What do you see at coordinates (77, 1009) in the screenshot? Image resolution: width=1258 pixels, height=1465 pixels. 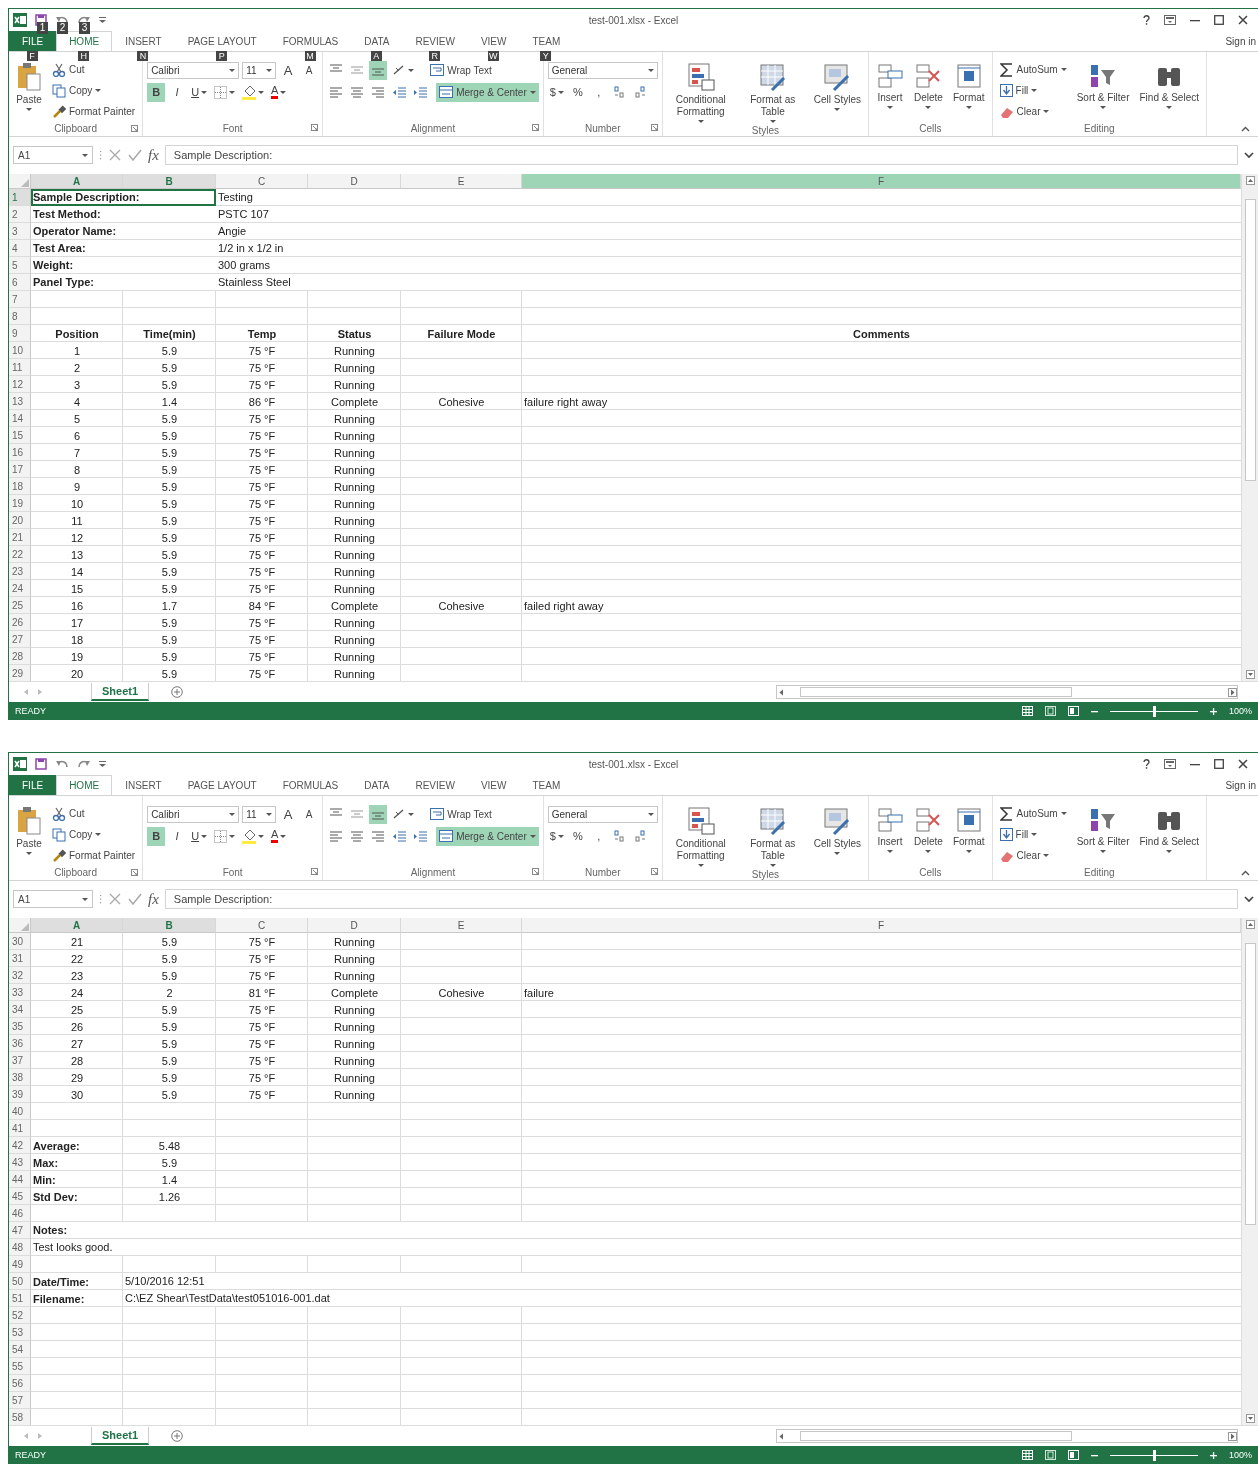 I see `table-cell: 25` at bounding box center [77, 1009].